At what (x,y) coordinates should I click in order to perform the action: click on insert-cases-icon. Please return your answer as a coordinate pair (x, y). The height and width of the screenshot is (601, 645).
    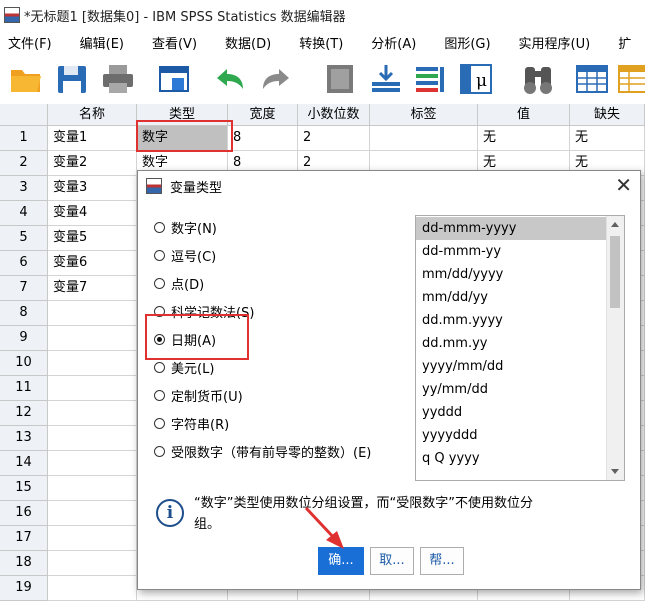
    Looking at the image, I should click on (592, 79).